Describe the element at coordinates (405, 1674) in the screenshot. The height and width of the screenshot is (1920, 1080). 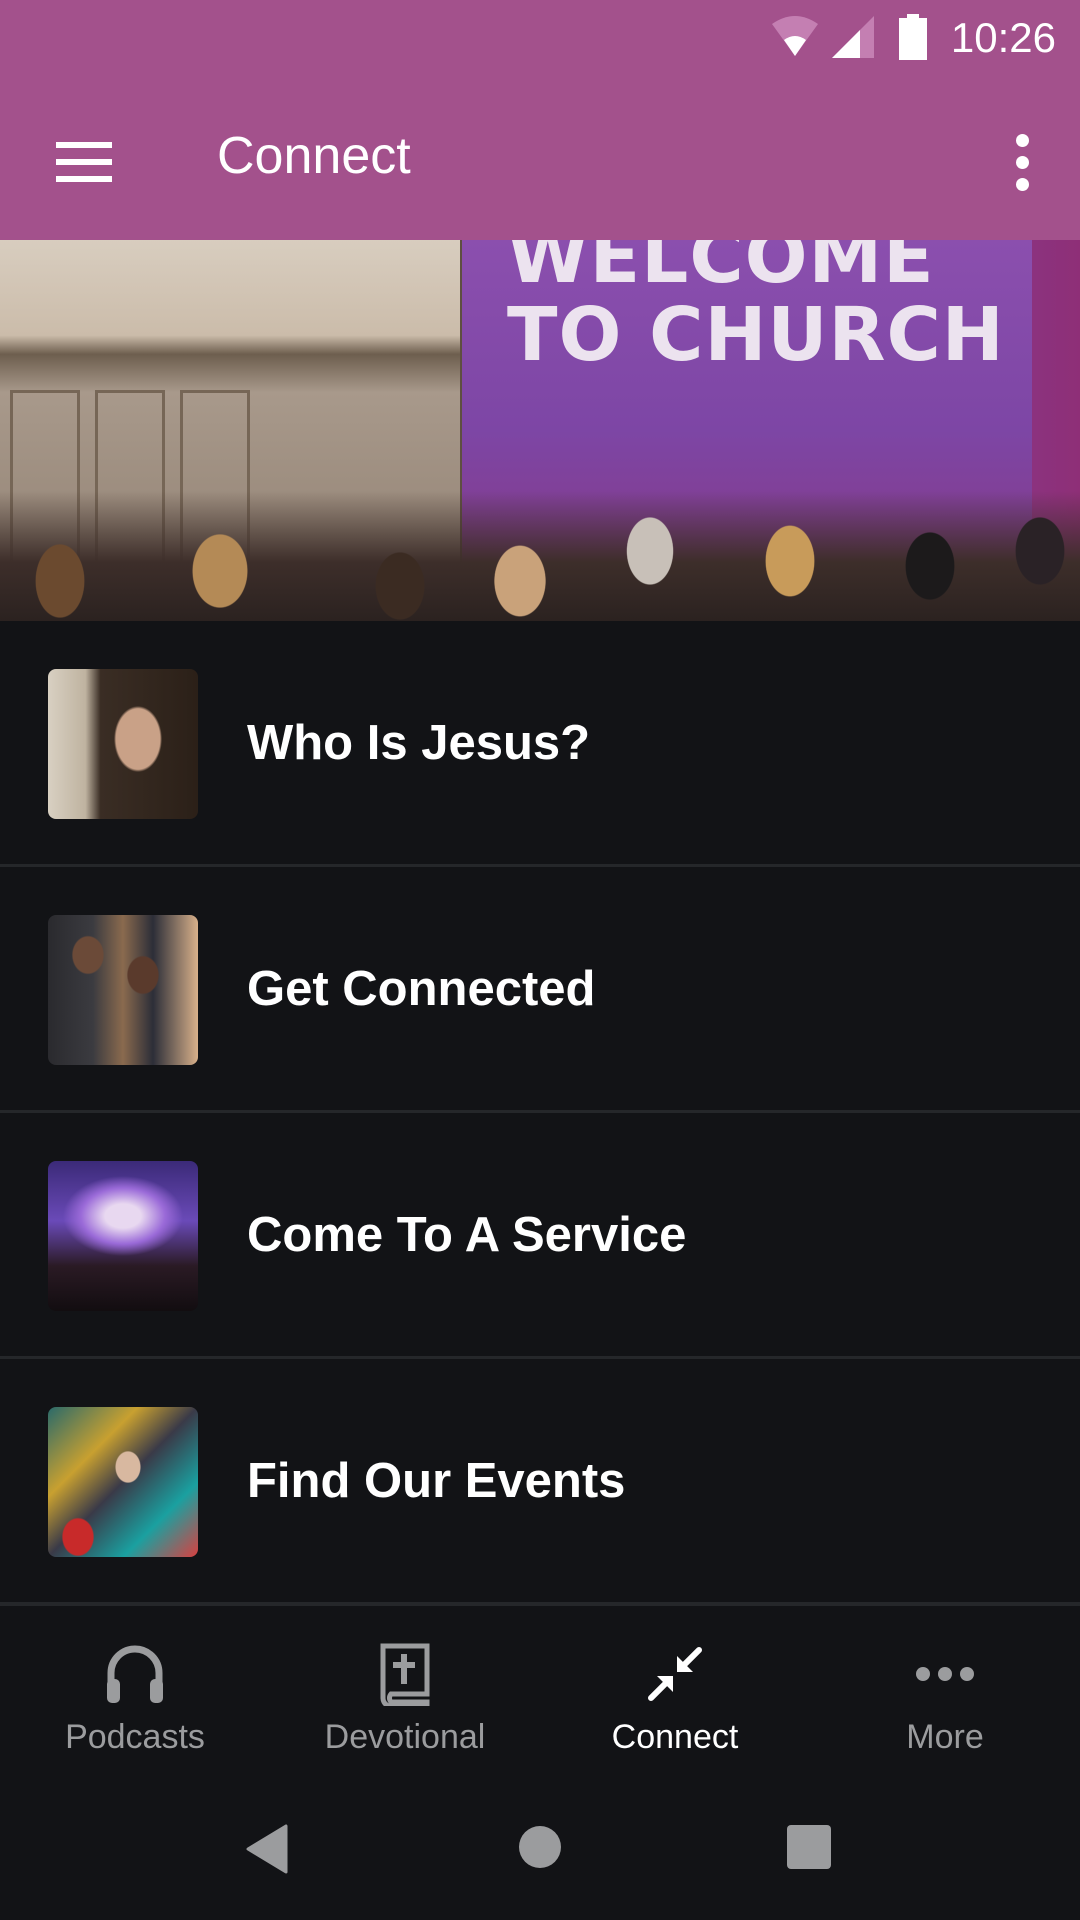
I see `bible-icon` at that location.